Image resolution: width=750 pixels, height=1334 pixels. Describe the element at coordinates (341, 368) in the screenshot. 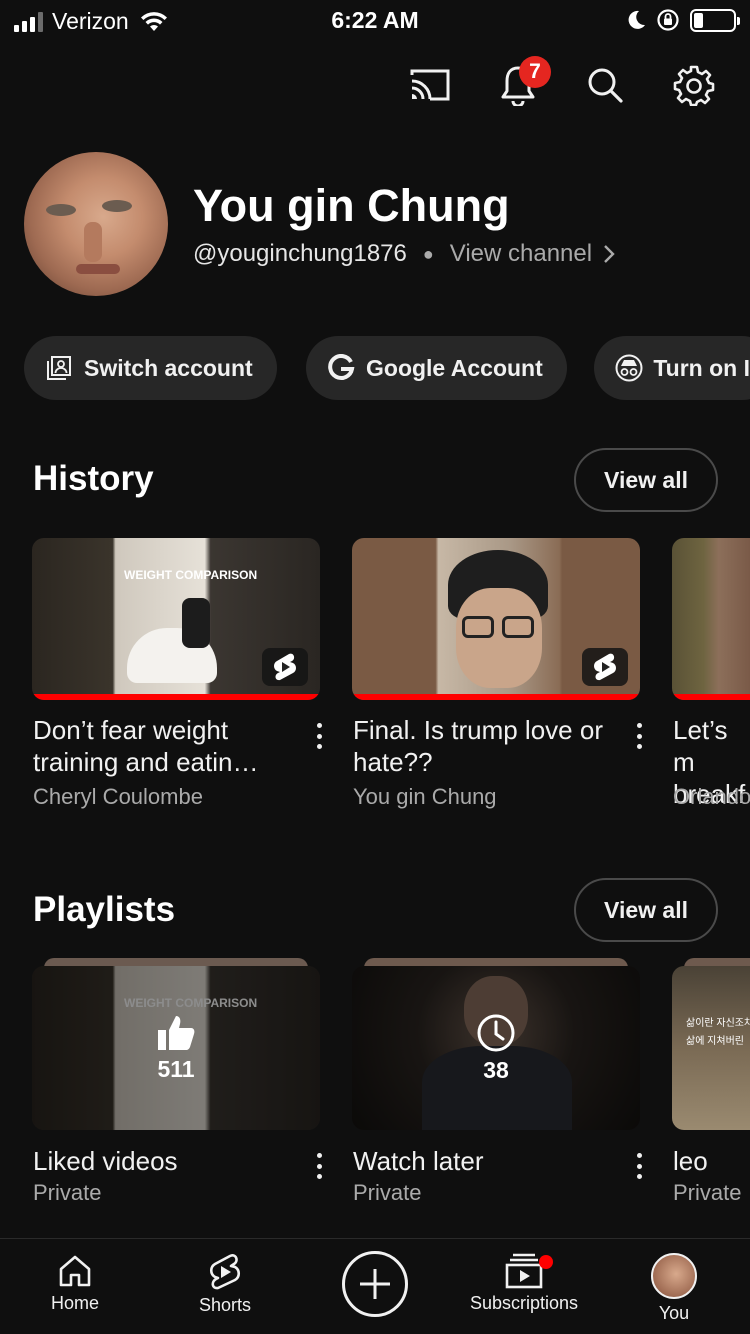

I see `google-g-icon` at that location.